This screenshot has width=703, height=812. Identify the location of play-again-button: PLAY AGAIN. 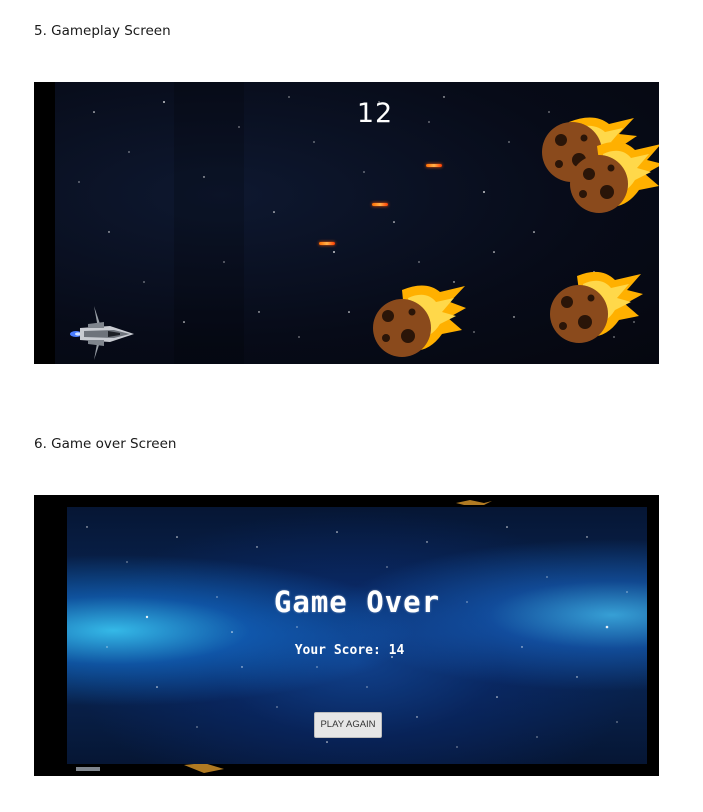
(348, 725).